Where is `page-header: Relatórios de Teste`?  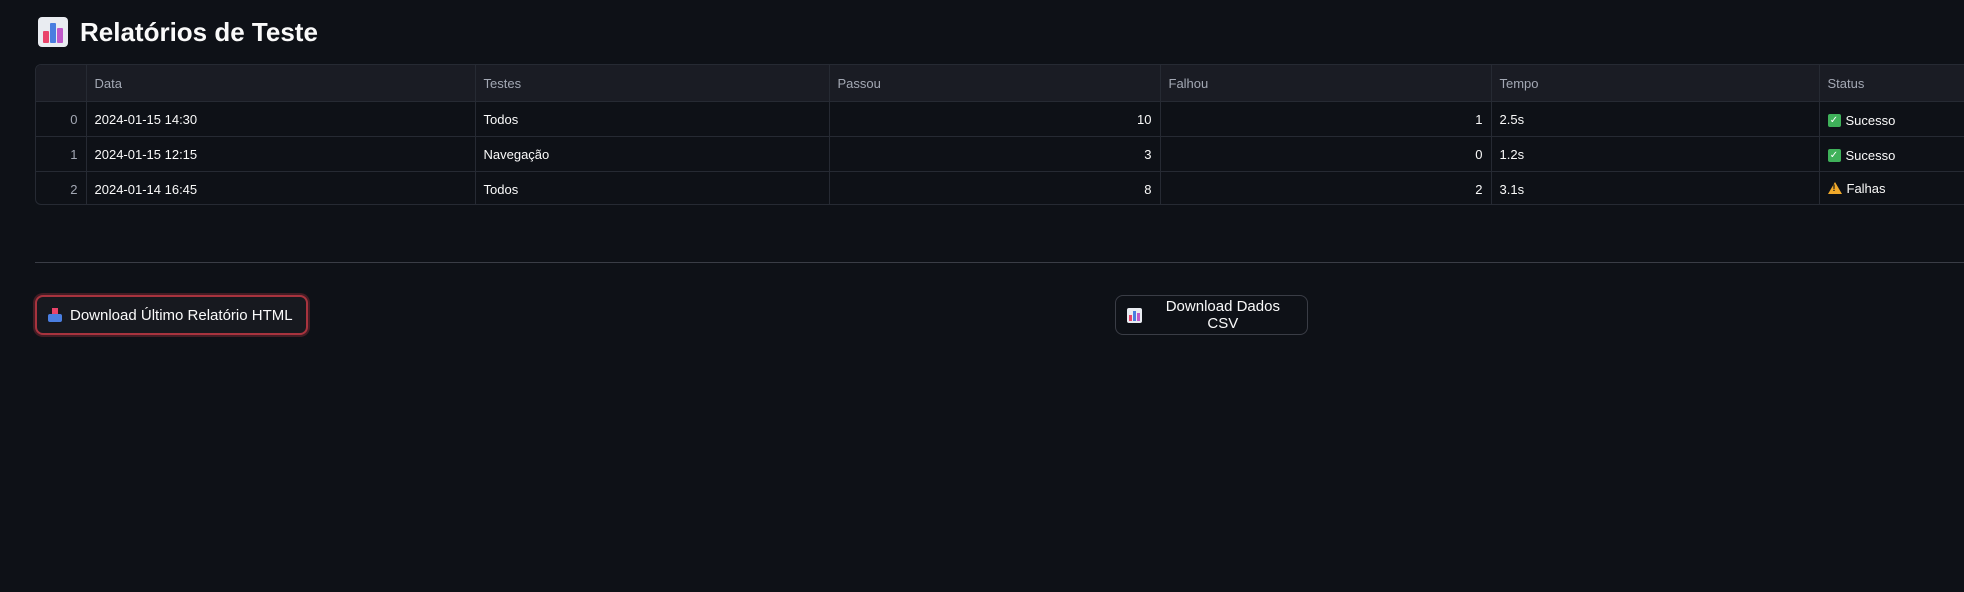
page-header: Relatórios de Teste is located at coordinates (178, 32).